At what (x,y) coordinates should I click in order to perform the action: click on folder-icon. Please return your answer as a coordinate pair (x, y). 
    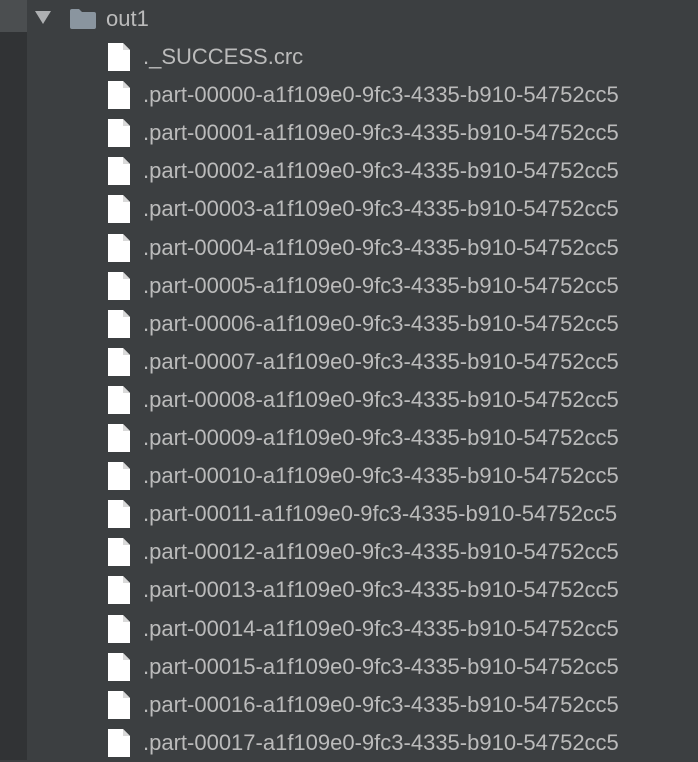
    Looking at the image, I should click on (83, 19).